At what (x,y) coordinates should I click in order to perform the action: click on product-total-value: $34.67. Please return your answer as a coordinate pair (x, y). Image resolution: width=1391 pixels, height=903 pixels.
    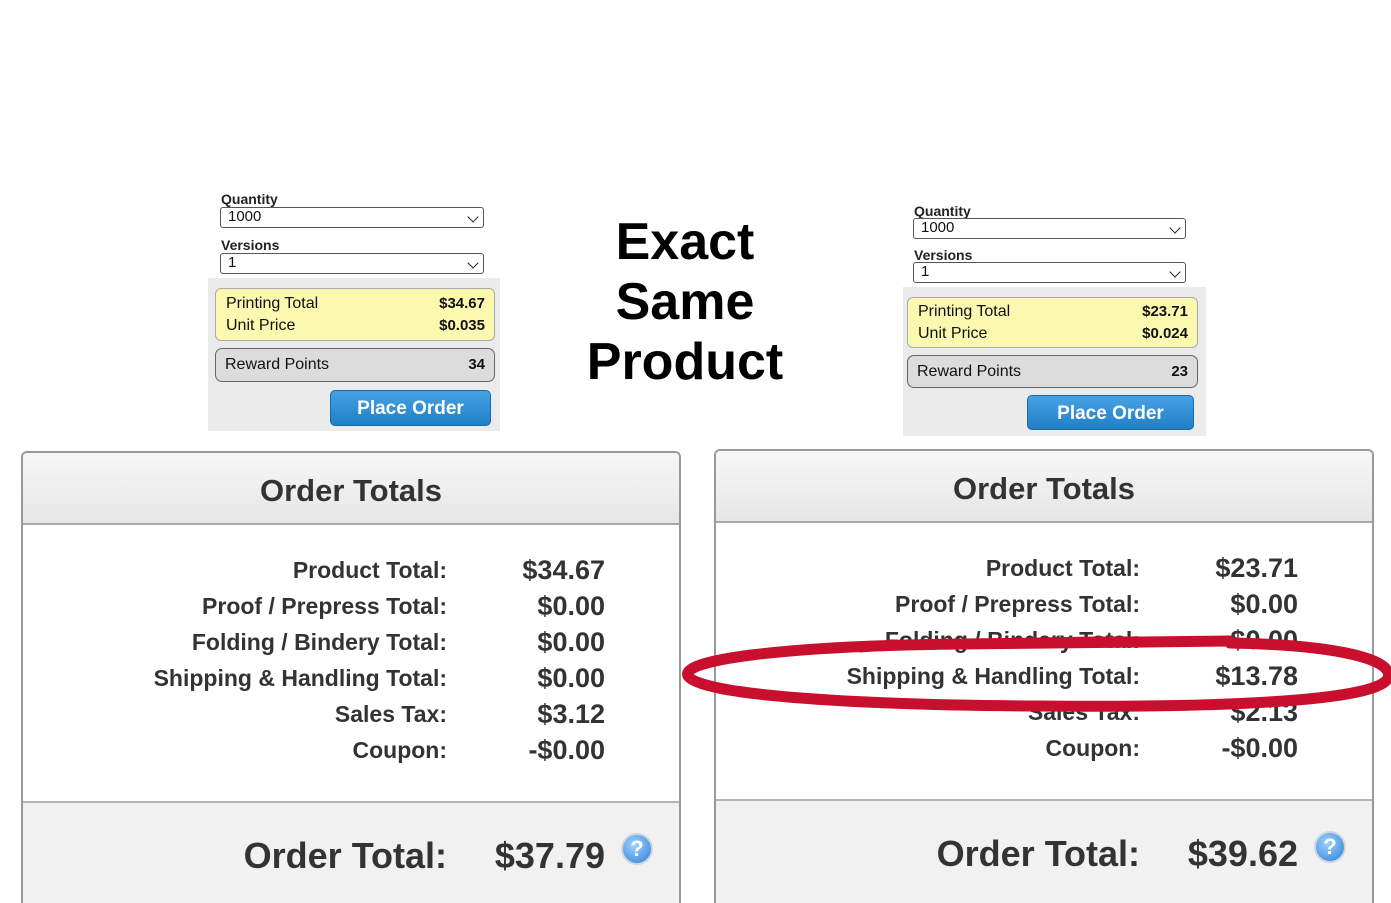
    Looking at the image, I should click on (563, 570).